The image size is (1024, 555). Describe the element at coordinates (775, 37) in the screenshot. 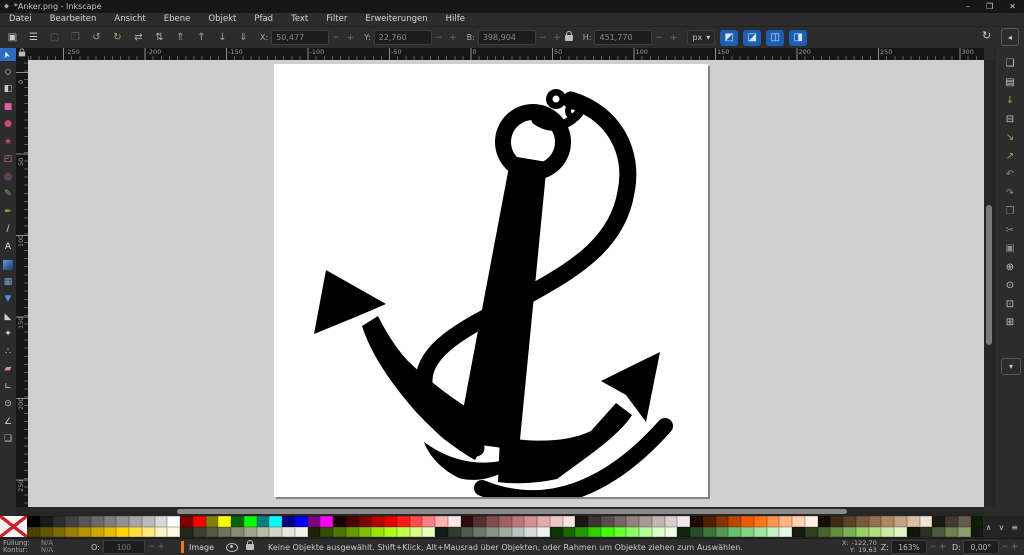

I see `scale-gradient-toggle: ◫` at that location.